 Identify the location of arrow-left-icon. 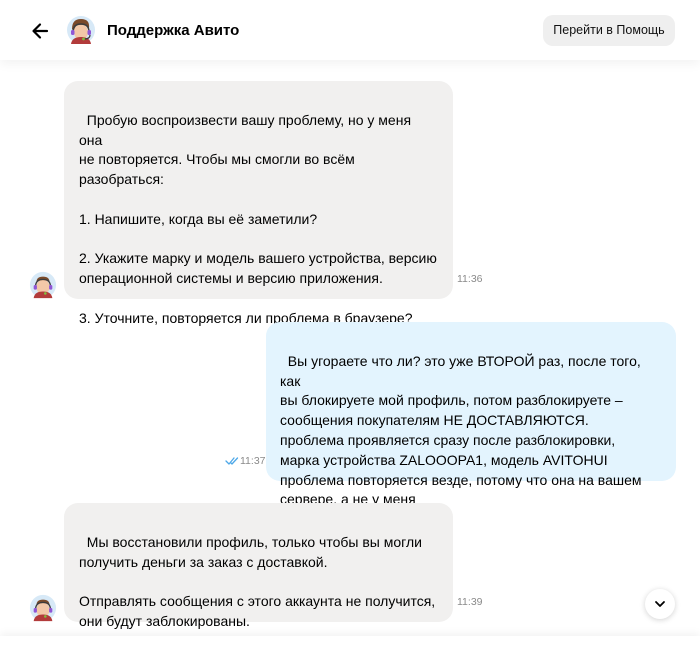
(40, 31).